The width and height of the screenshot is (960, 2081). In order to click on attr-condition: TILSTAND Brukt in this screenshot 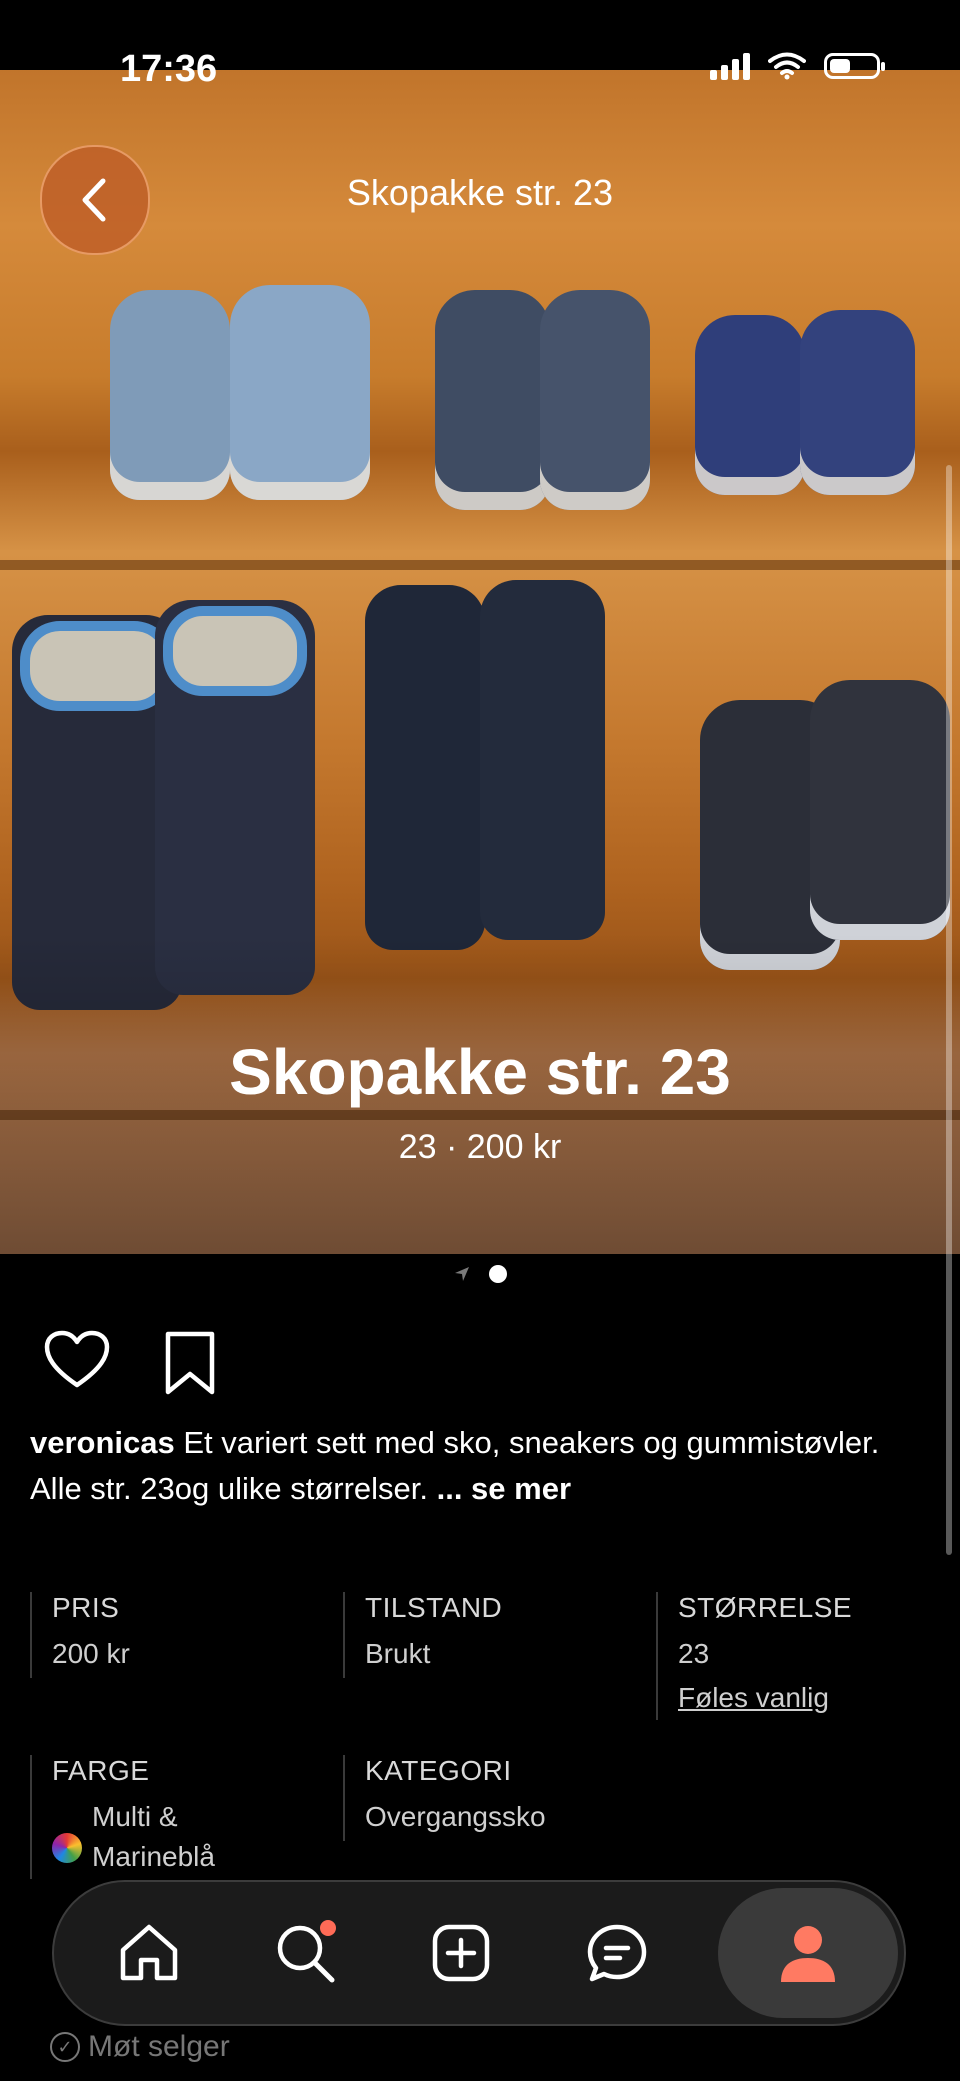, I will do `click(489, 1635)`.